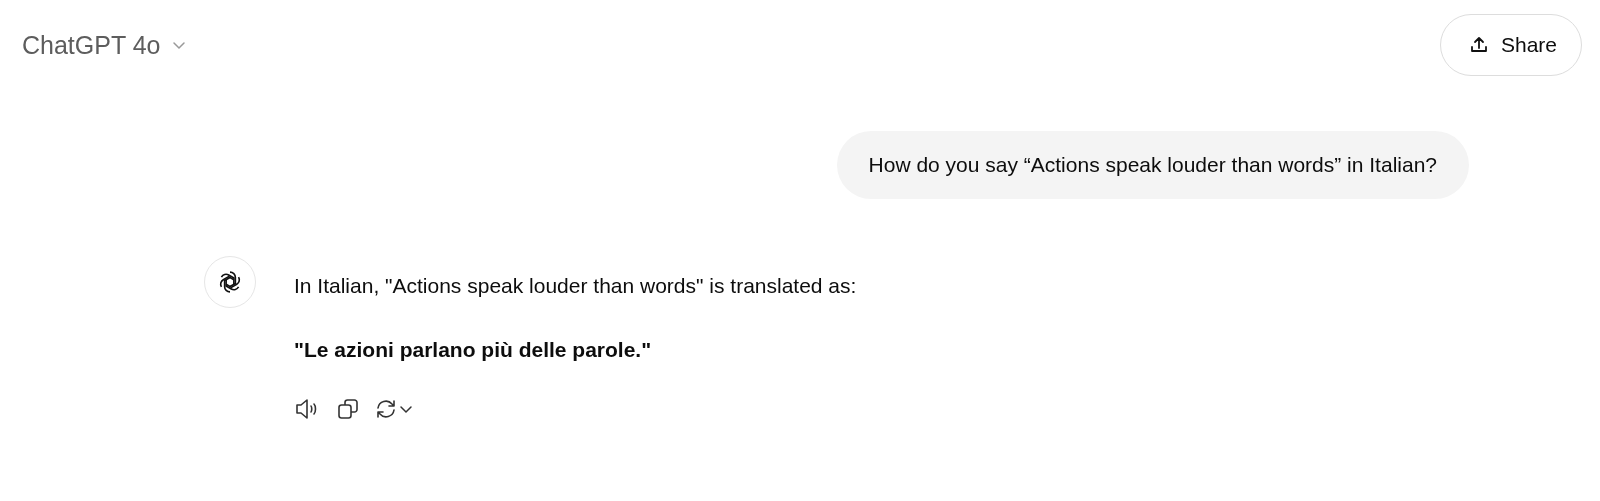  Describe the element at coordinates (1510, 45) in the screenshot. I see `share-button: Share` at that location.